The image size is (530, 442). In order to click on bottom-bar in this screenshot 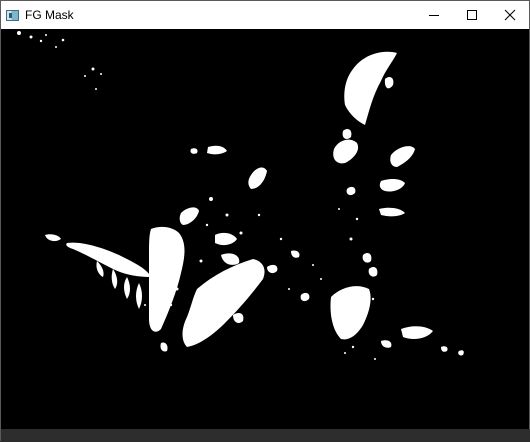, I will do `click(265, 435)`.